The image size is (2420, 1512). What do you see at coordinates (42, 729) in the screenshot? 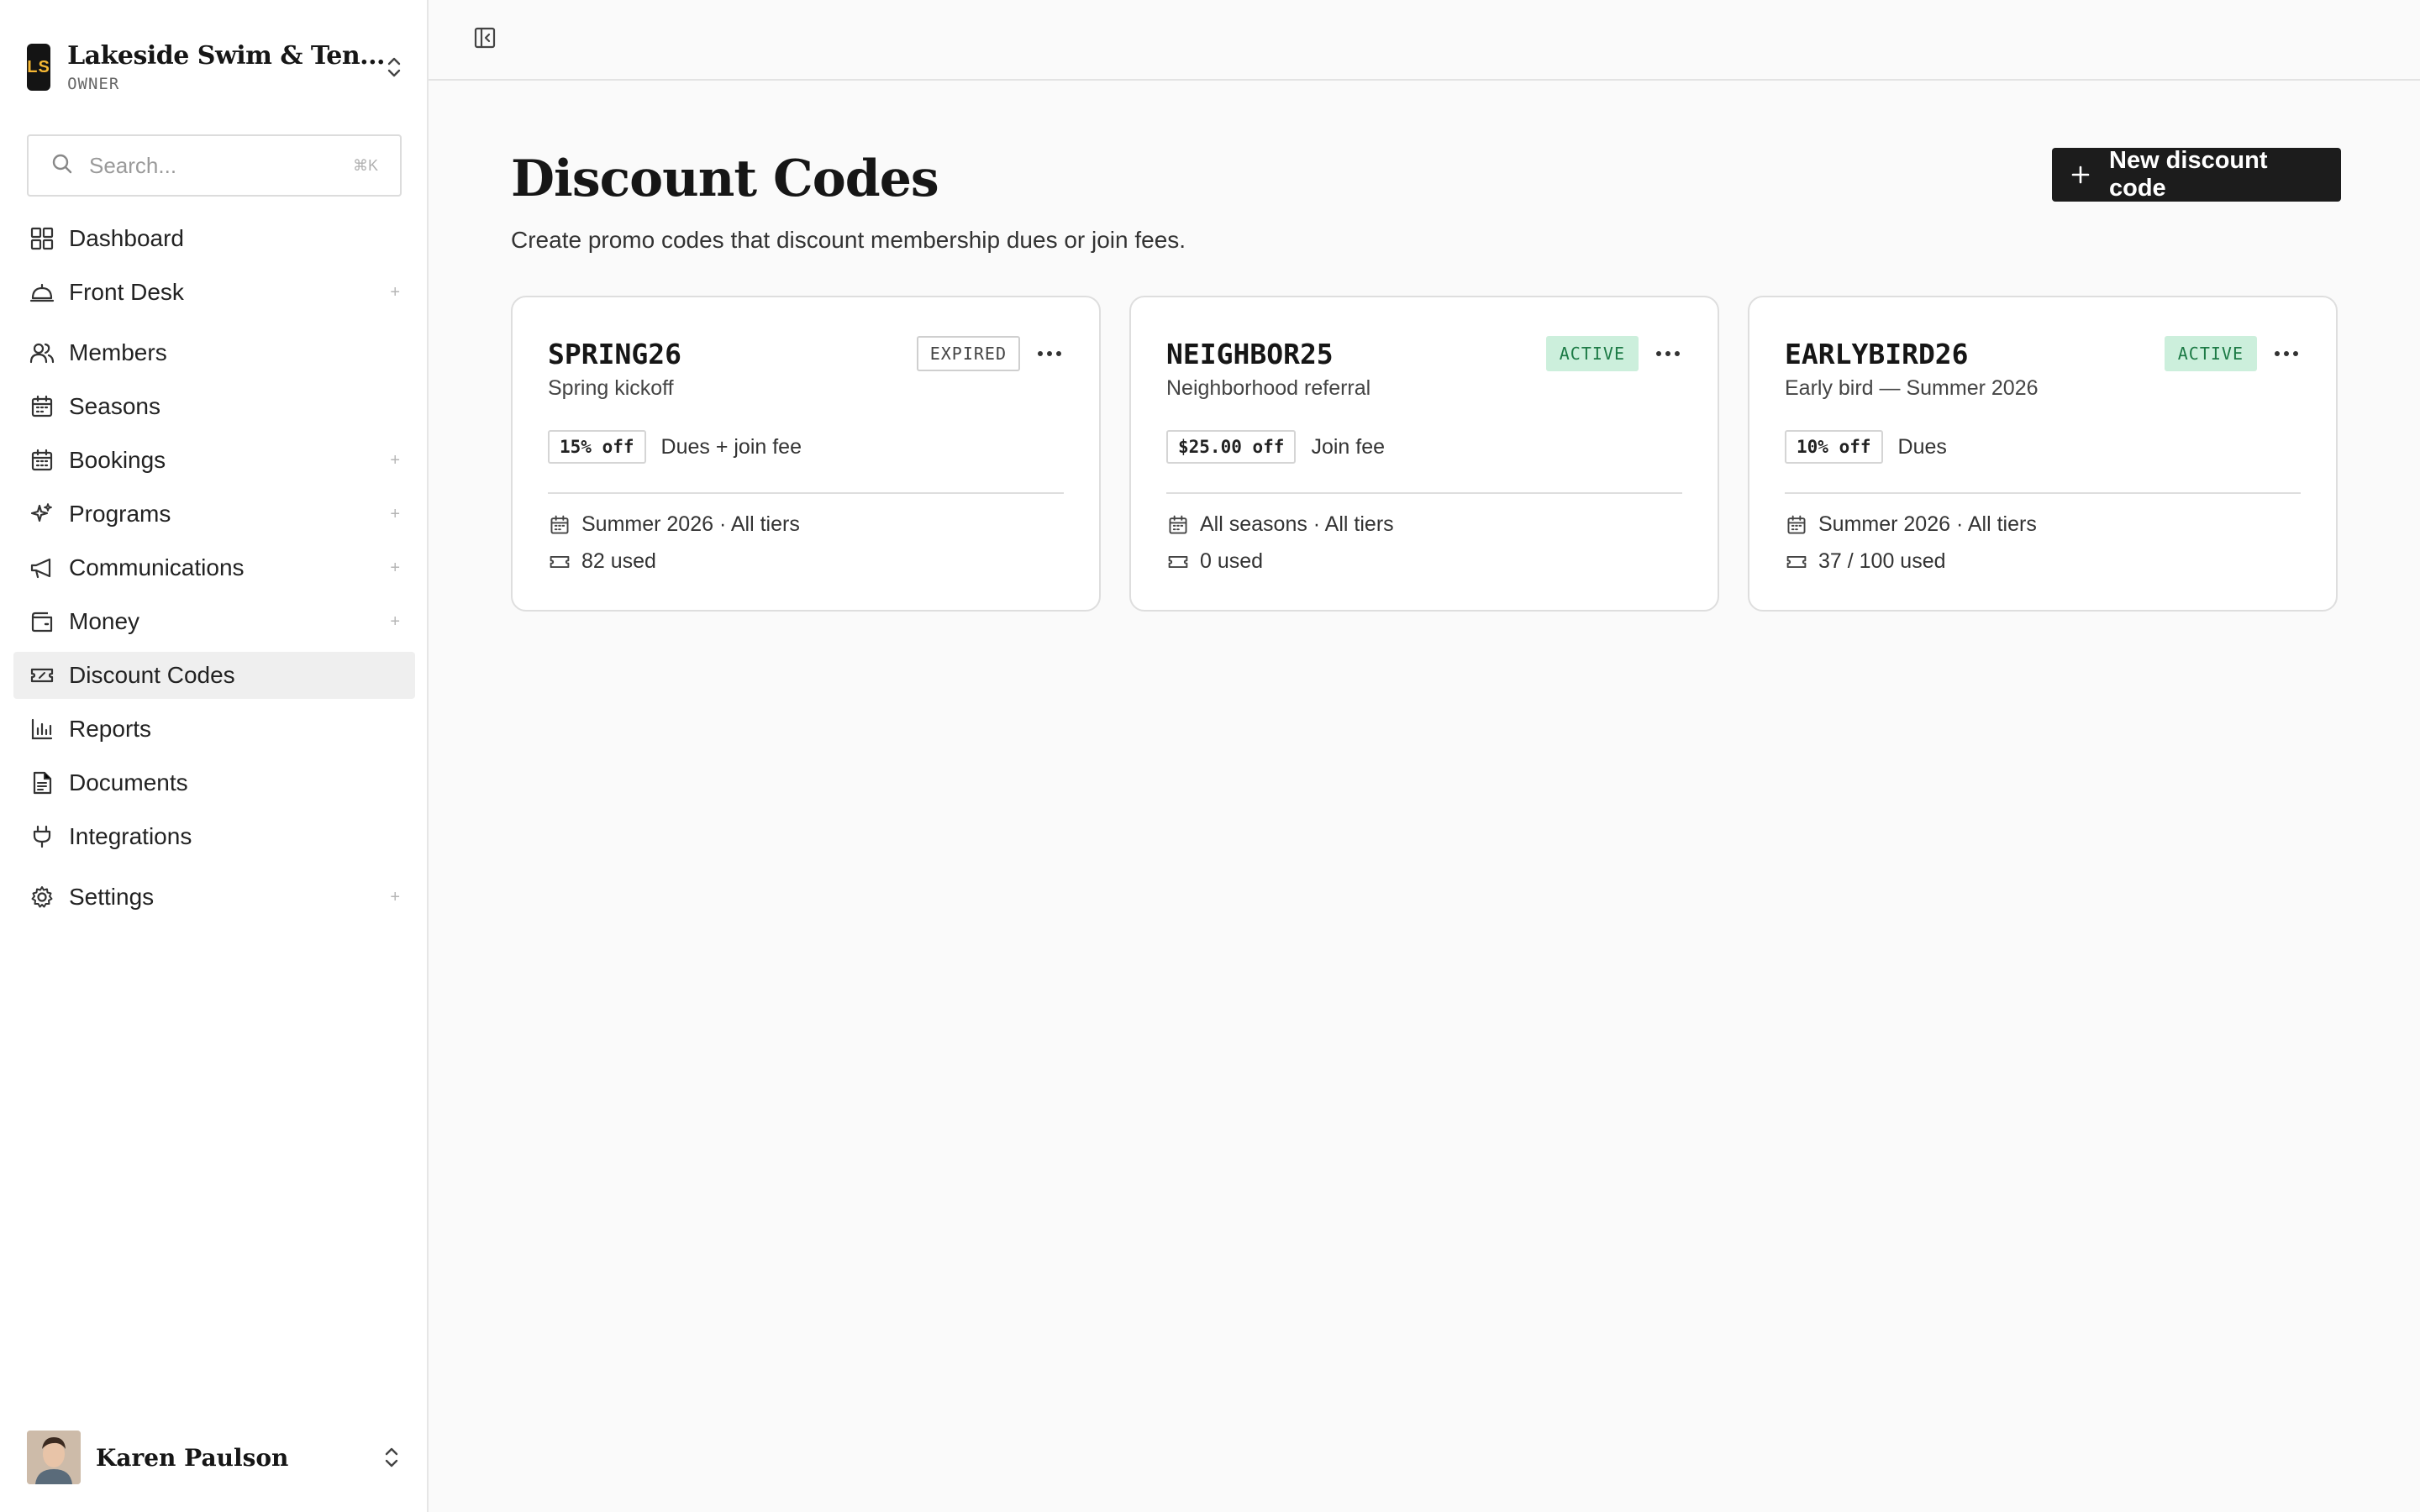
I see `bar-chart-icon` at bounding box center [42, 729].